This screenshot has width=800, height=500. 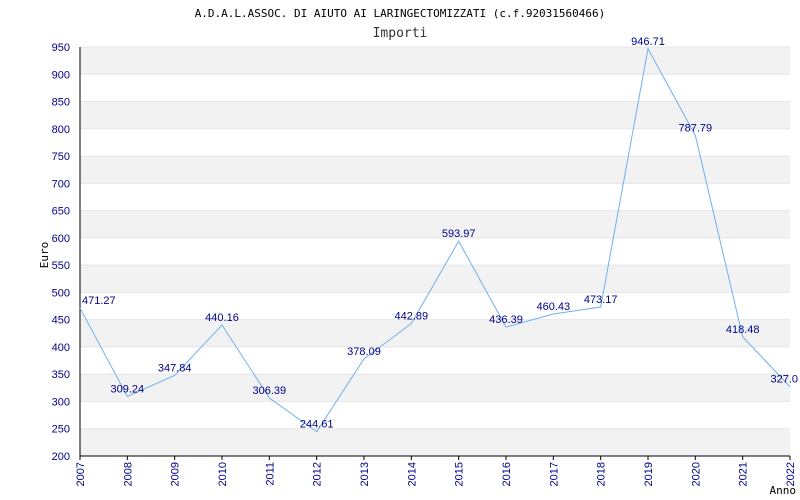 I want to click on x-tick-label: 2015, so click(x=460, y=474).